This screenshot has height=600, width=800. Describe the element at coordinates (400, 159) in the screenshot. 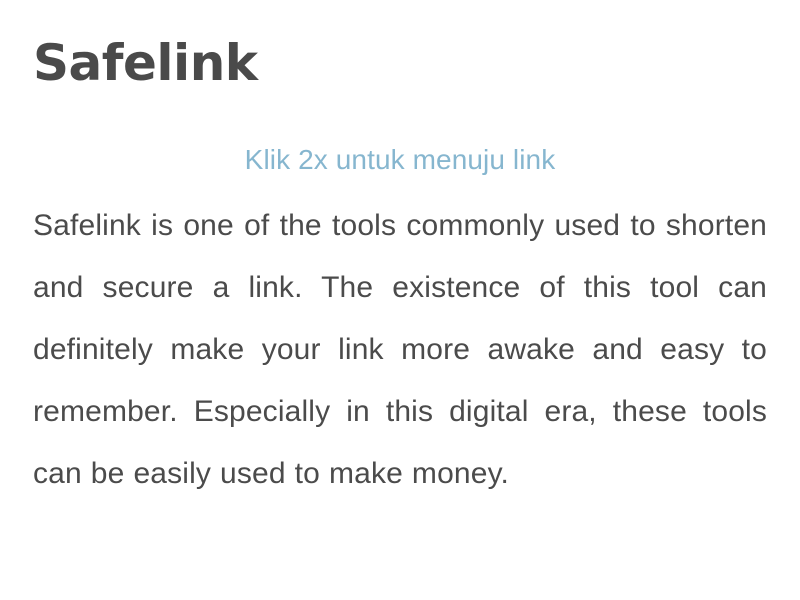

I see `click-instruction-notice: Klik 2x untuk menuju link` at that location.